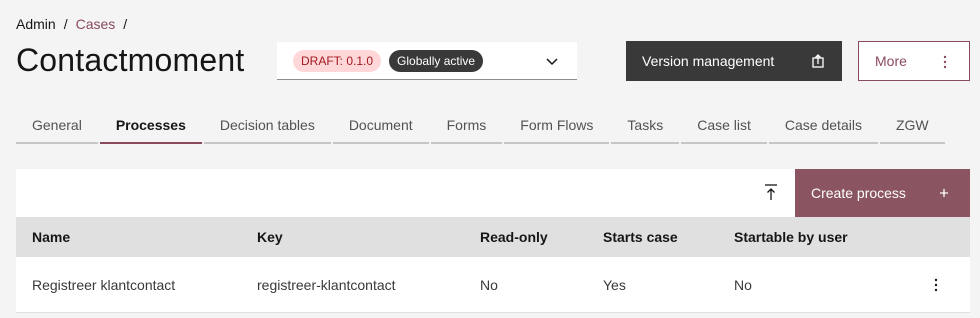 The width and height of the screenshot is (980, 318). I want to click on row-overflow-menu-icon, so click(936, 285).